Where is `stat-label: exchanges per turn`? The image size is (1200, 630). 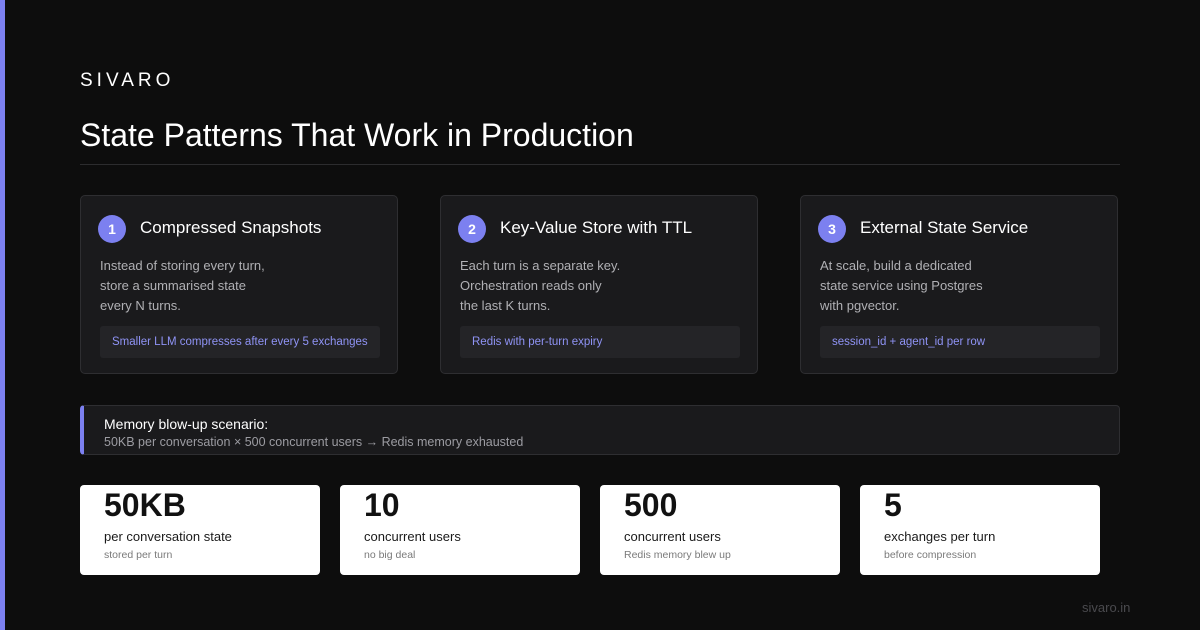 stat-label: exchanges per turn is located at coordinates (940, 536).